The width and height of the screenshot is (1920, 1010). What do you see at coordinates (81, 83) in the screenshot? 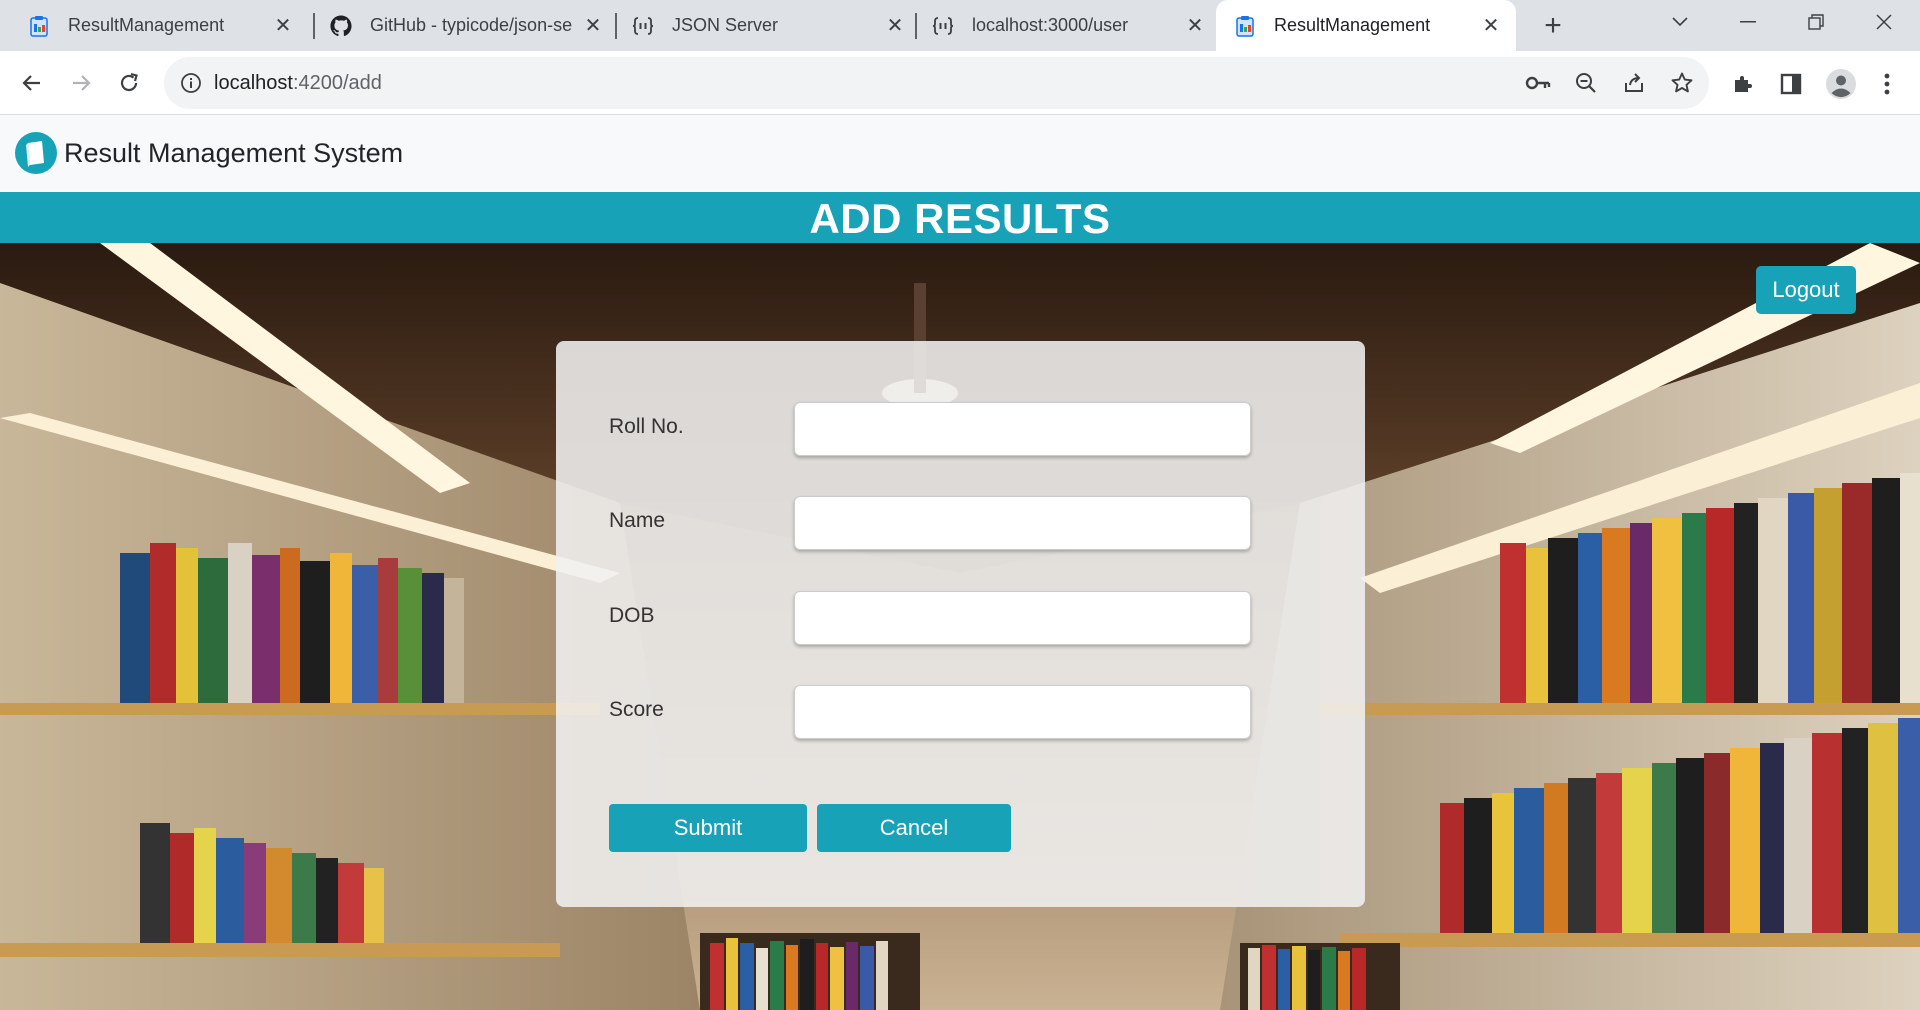
I see `forward-arrow-icon` at bounding box center [81, 83].